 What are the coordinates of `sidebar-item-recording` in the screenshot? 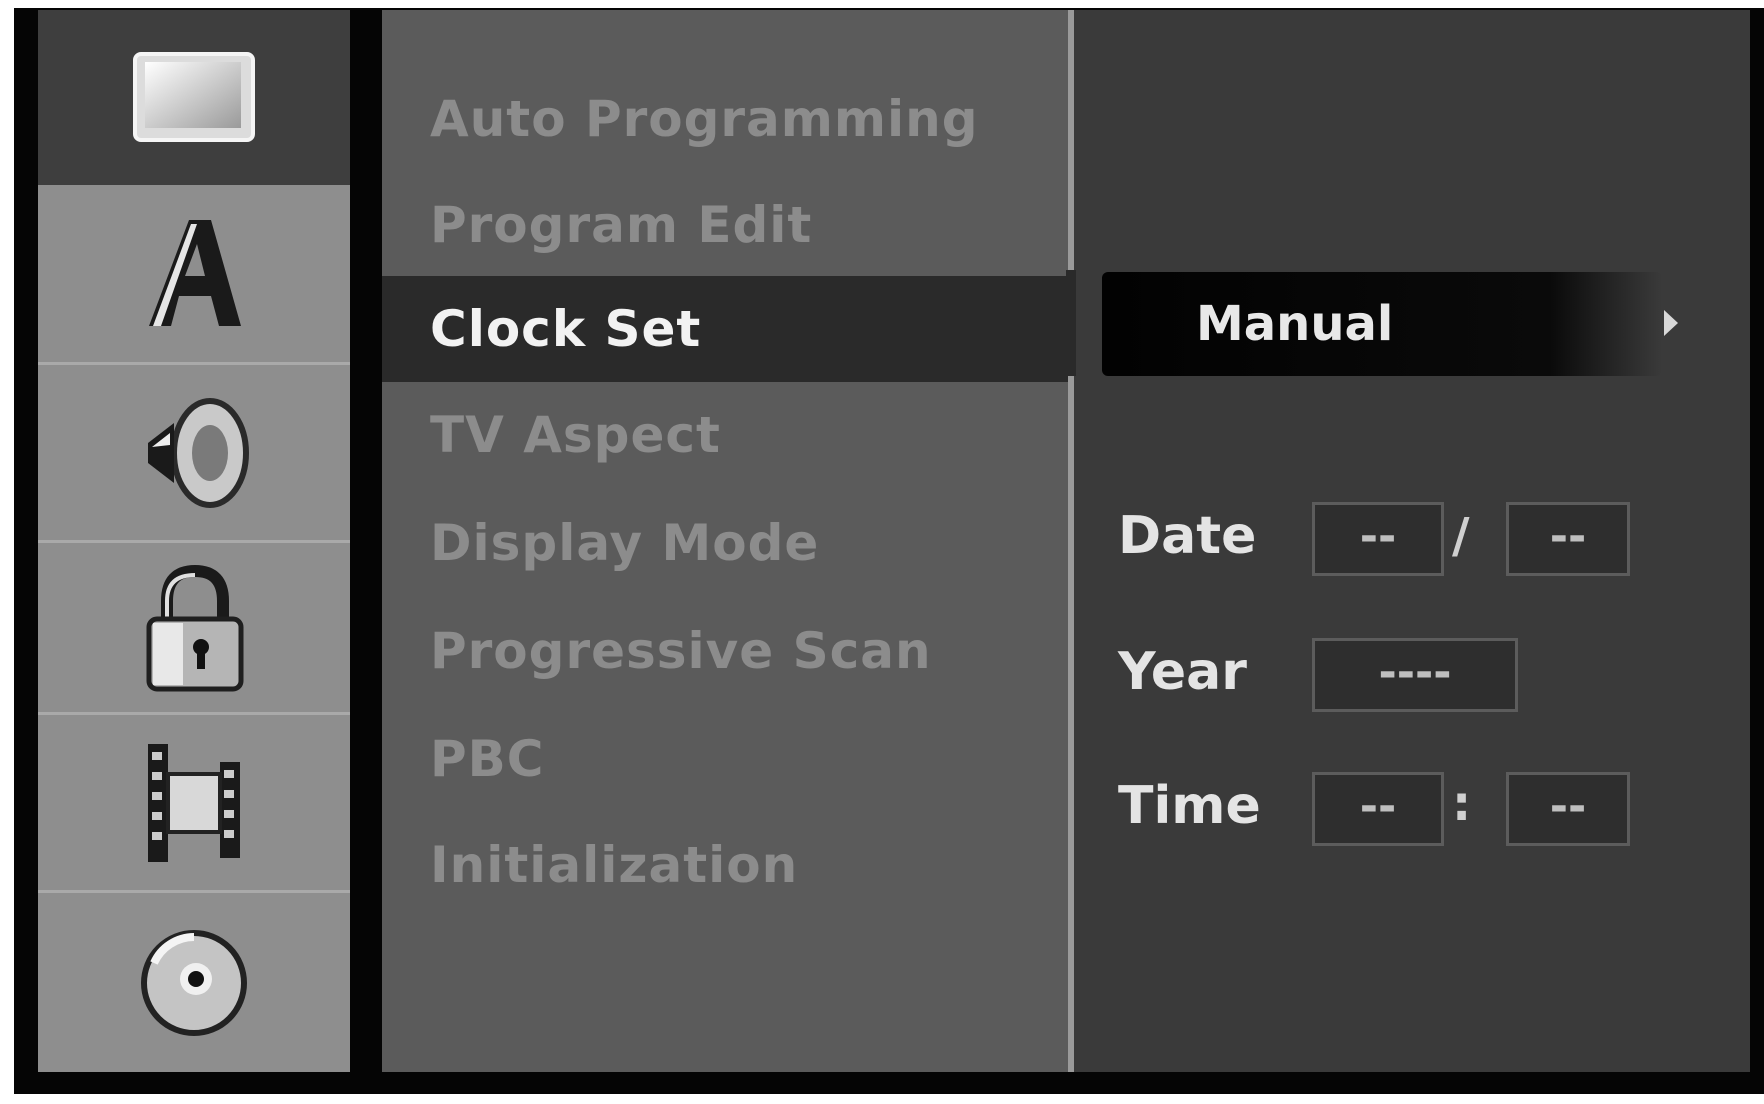 It's located at (194, 804).